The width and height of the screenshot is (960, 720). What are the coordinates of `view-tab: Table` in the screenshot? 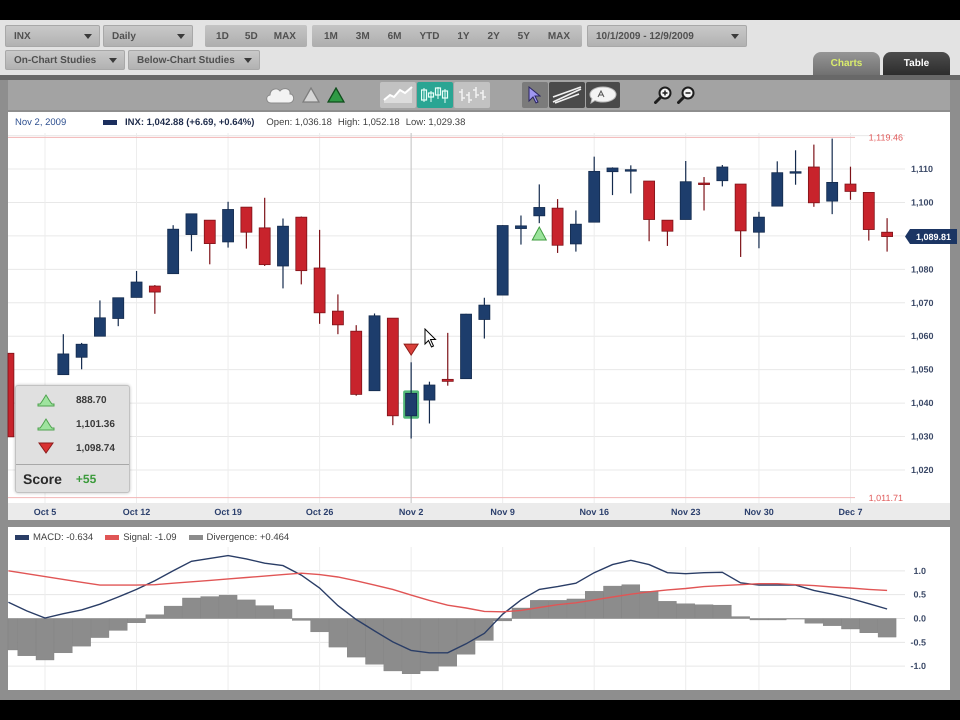 It's located at (916, 63).